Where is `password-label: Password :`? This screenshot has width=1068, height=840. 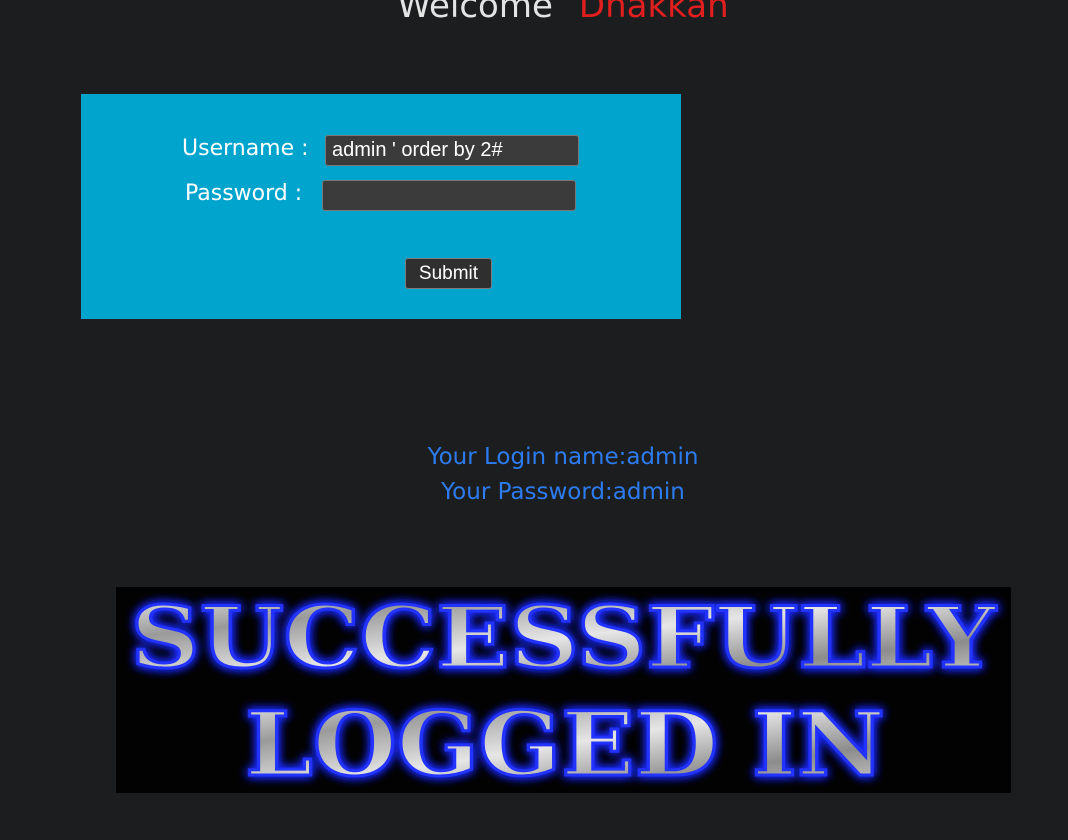 password-label: Password : is located at coordinates (244, 193).